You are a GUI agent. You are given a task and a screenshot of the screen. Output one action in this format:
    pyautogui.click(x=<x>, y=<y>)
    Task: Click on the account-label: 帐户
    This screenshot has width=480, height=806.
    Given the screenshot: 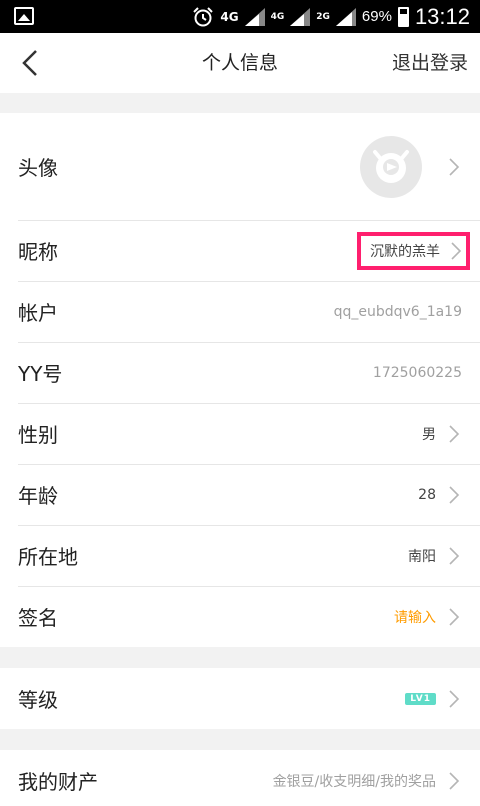 What is the action you would take?
    pyautogui.click(x=38, y=313)
    